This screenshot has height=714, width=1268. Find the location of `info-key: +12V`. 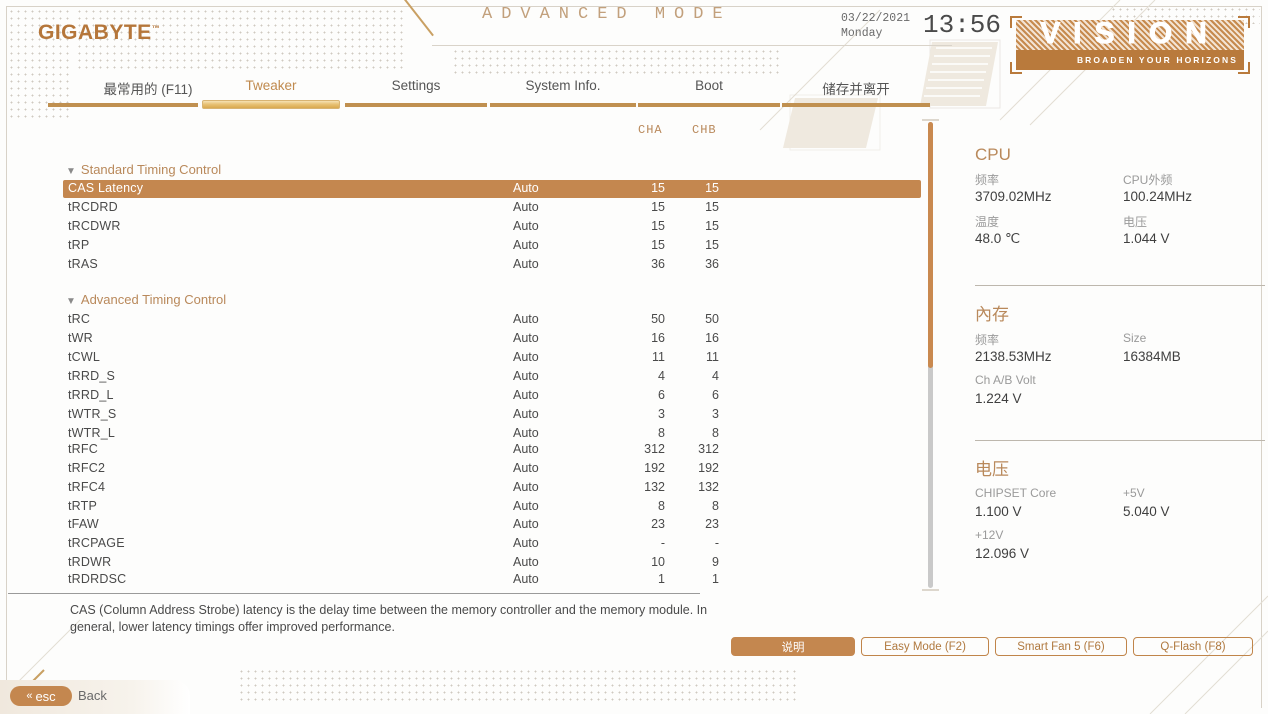

info-key: +12V is located at coordinates (989, 535).